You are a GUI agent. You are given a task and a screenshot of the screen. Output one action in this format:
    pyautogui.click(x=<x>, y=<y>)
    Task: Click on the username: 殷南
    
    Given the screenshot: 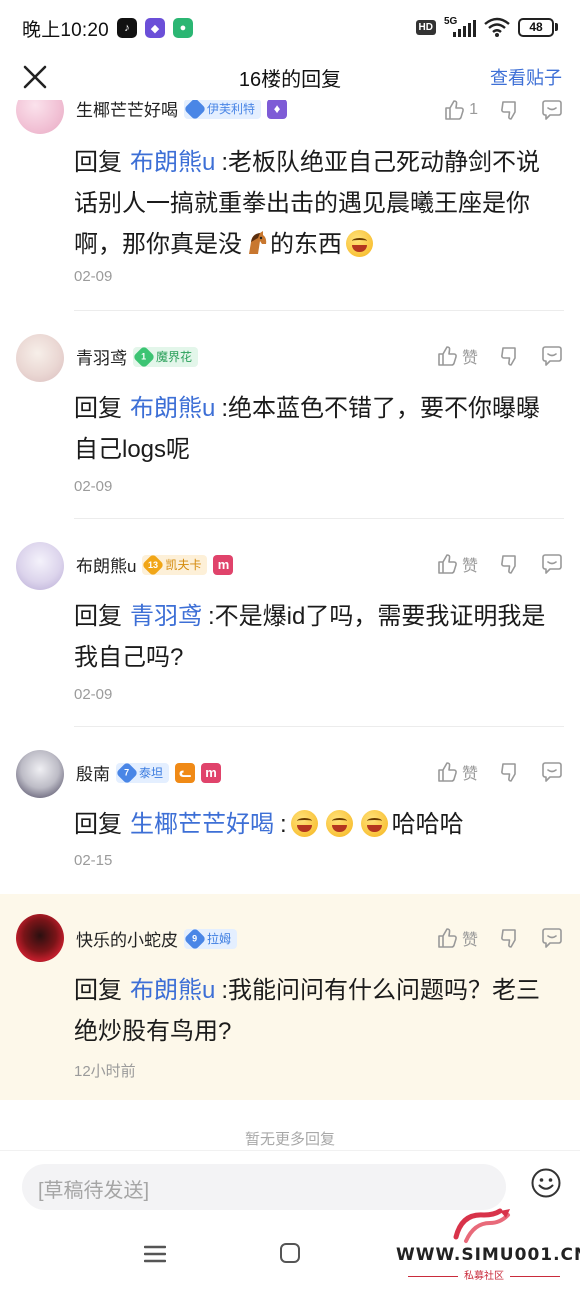 What is the action you would take?
    pyautogui.click(x=93, y=772)
    